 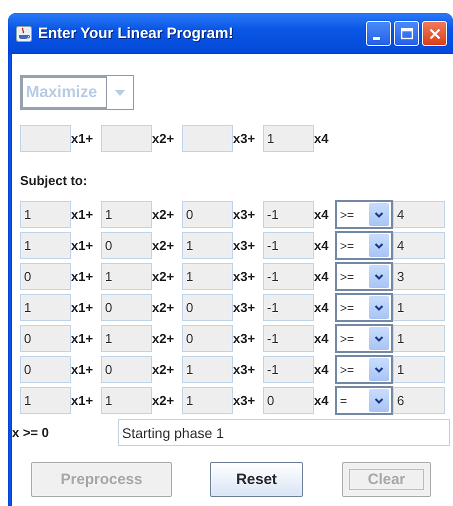 I want to click on maximize-button, so click(x=406, y=33).